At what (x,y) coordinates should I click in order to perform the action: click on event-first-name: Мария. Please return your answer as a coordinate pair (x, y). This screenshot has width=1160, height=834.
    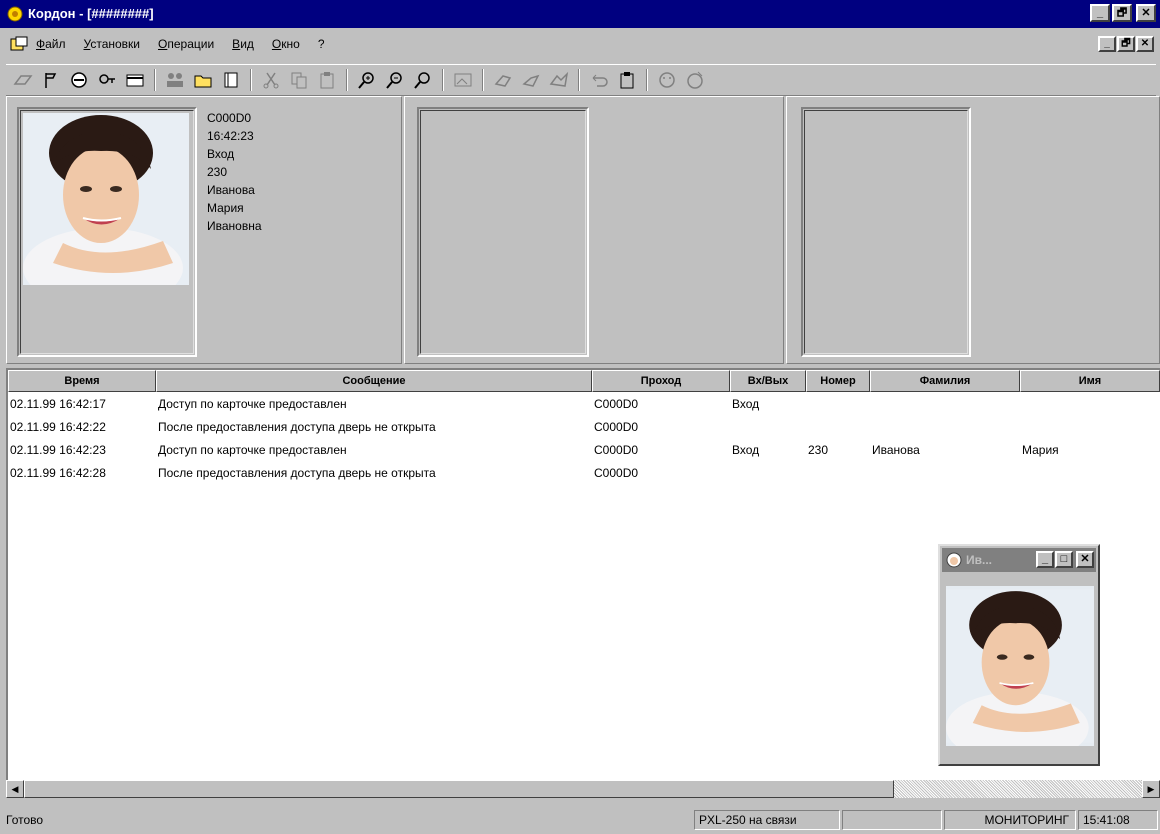
    Looking at the image, I should click on (225, 208).